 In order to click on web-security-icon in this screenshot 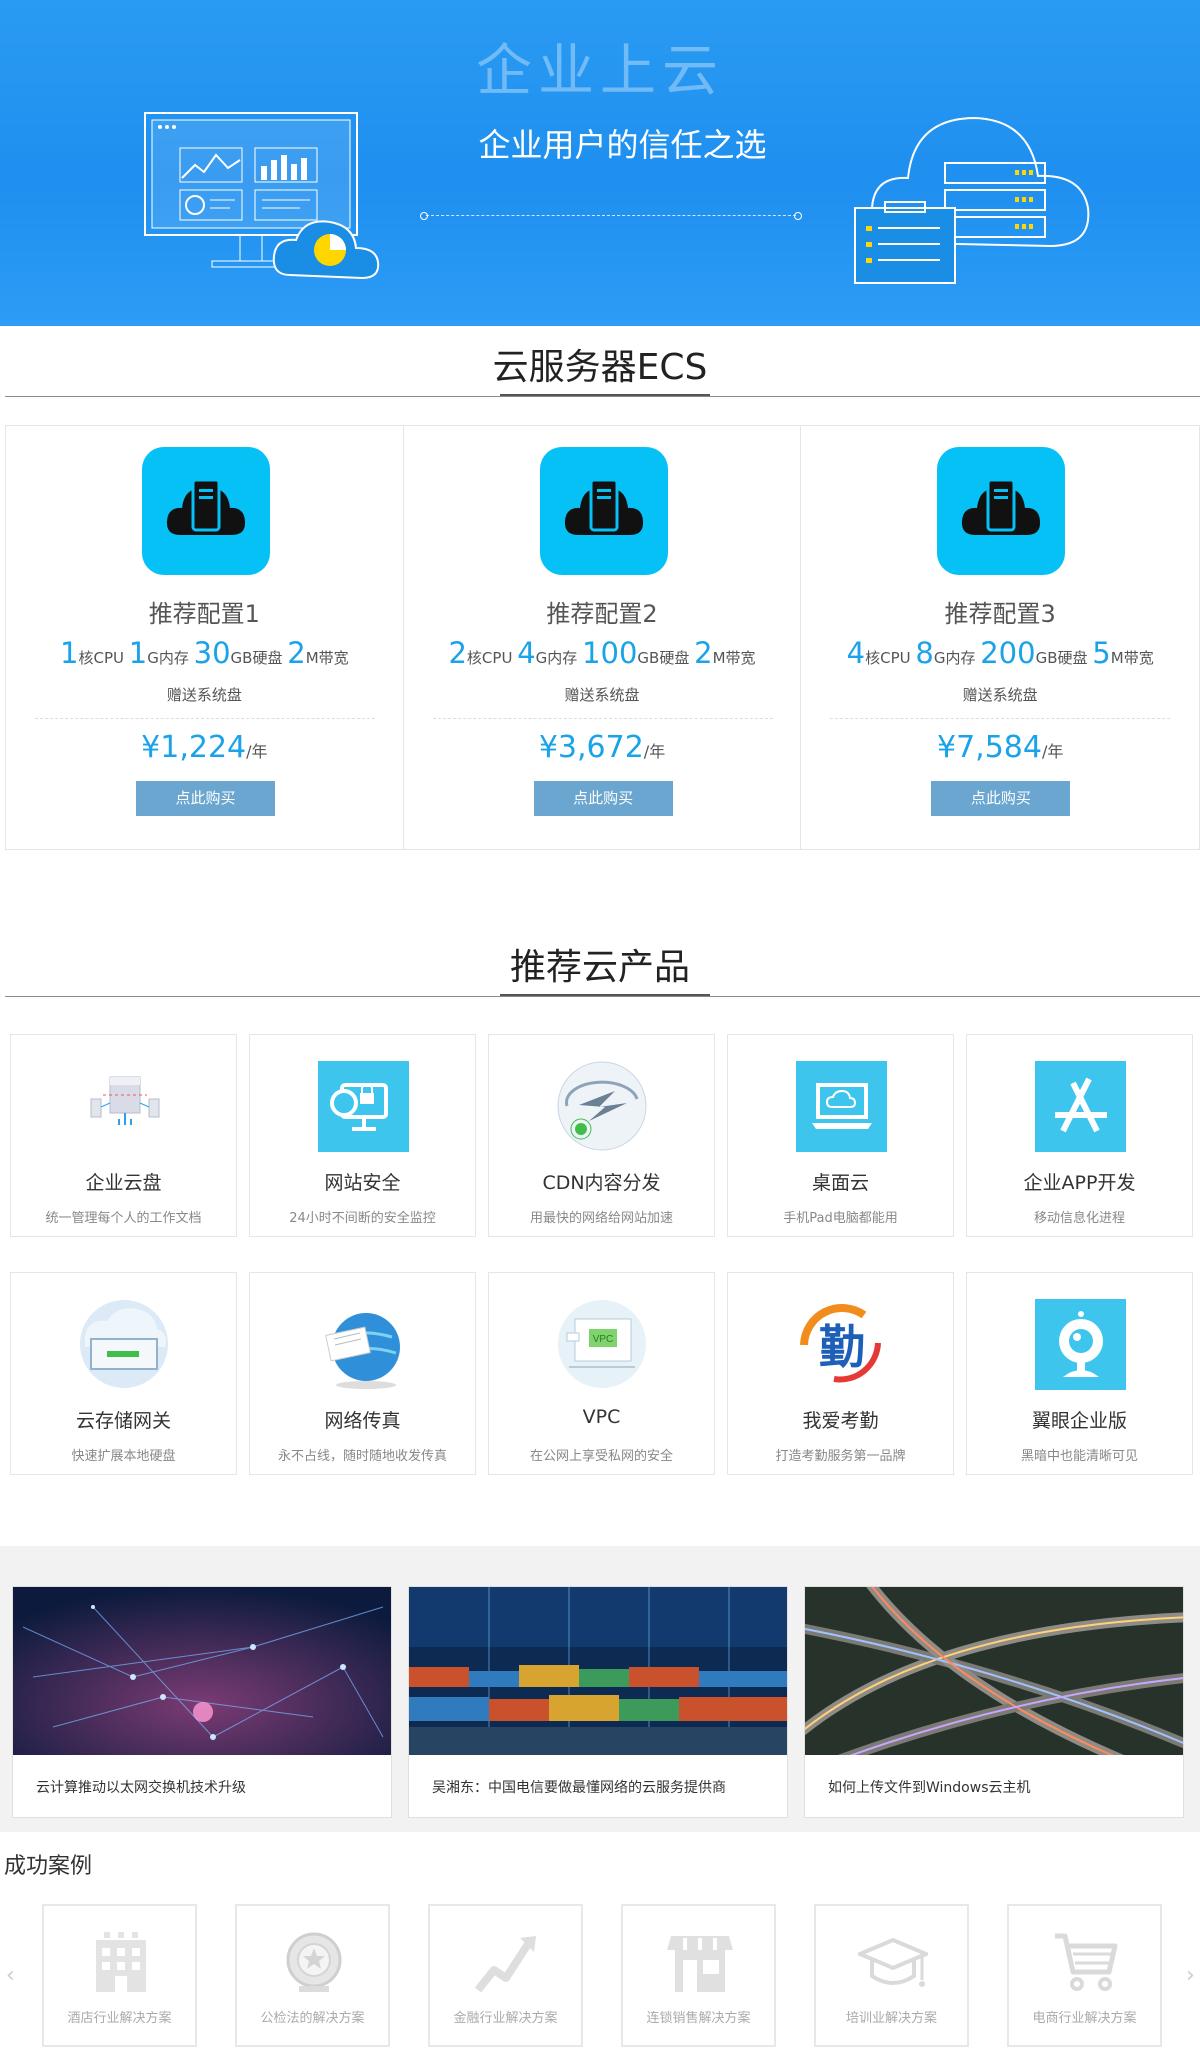, I will do `click(363, 1106)`.